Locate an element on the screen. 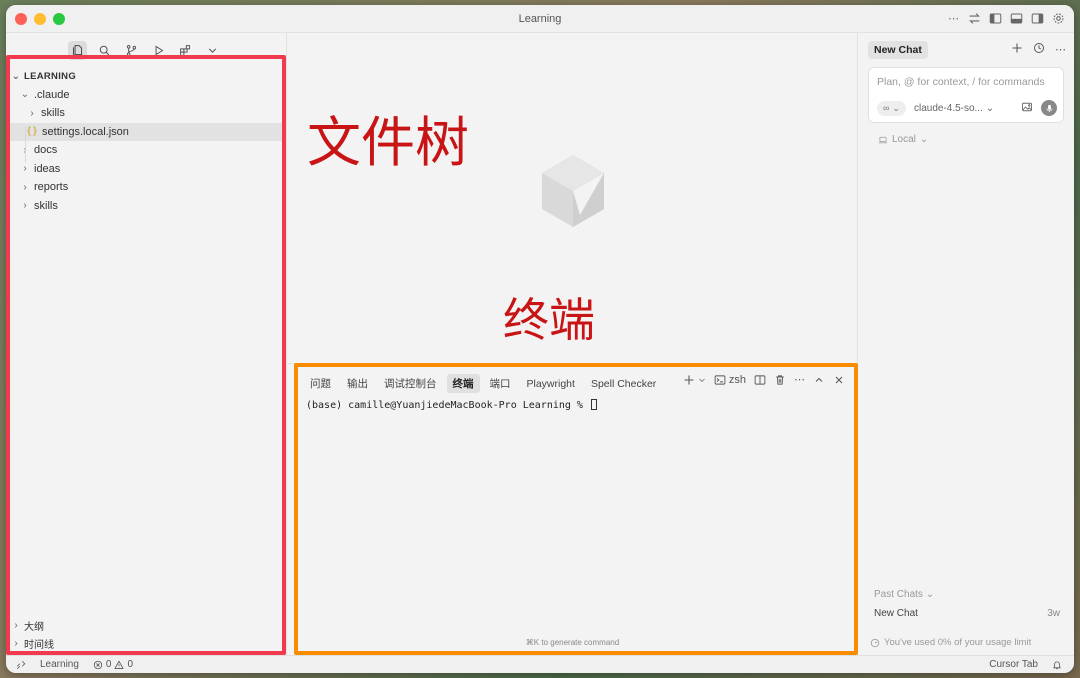 The height and width of the screenshot is (678, 1080). json-file-icon: {} is located at coordinates (32, 132).